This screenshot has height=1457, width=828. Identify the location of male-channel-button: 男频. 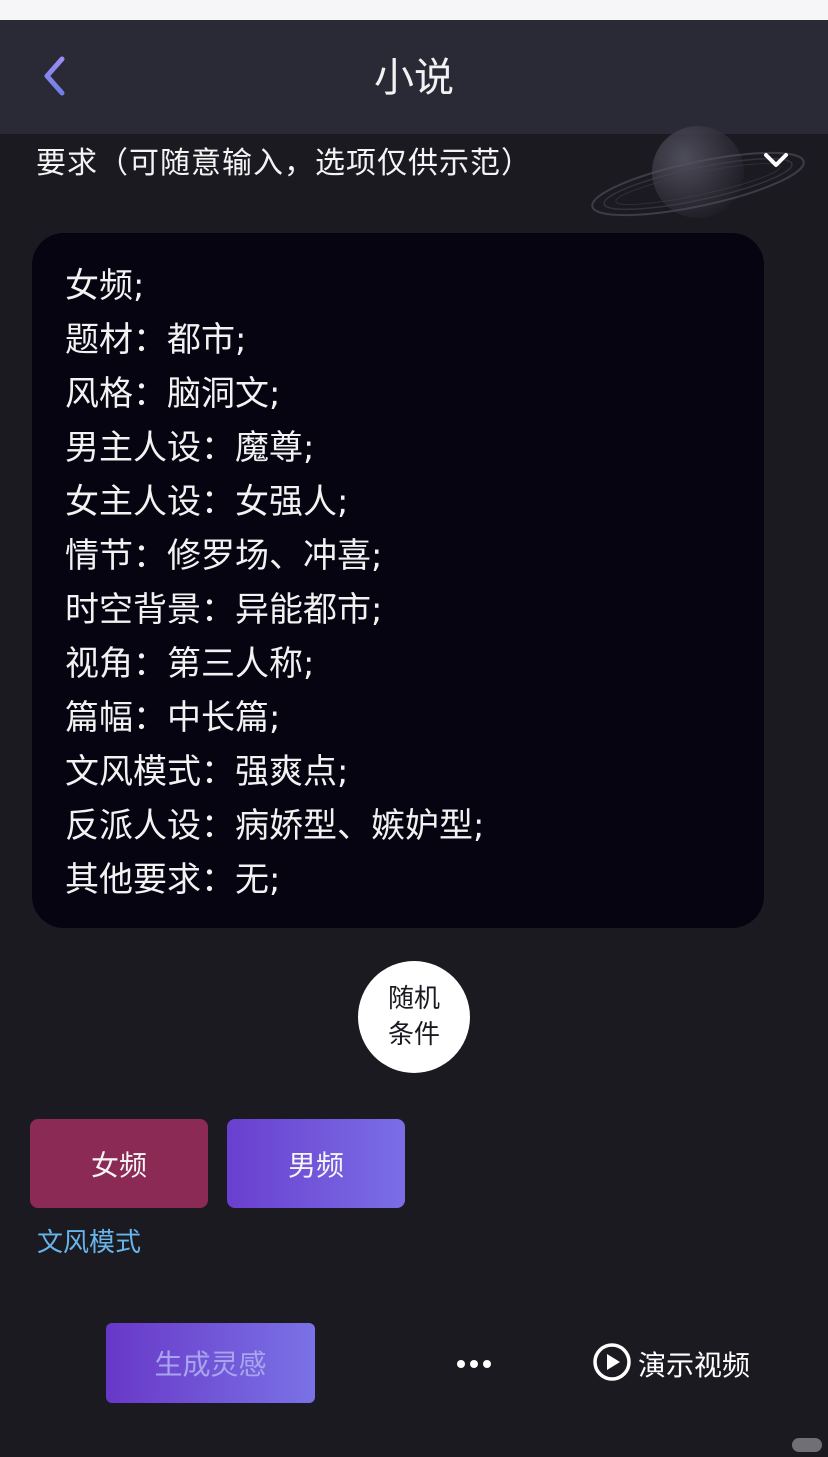
(316, 1163).